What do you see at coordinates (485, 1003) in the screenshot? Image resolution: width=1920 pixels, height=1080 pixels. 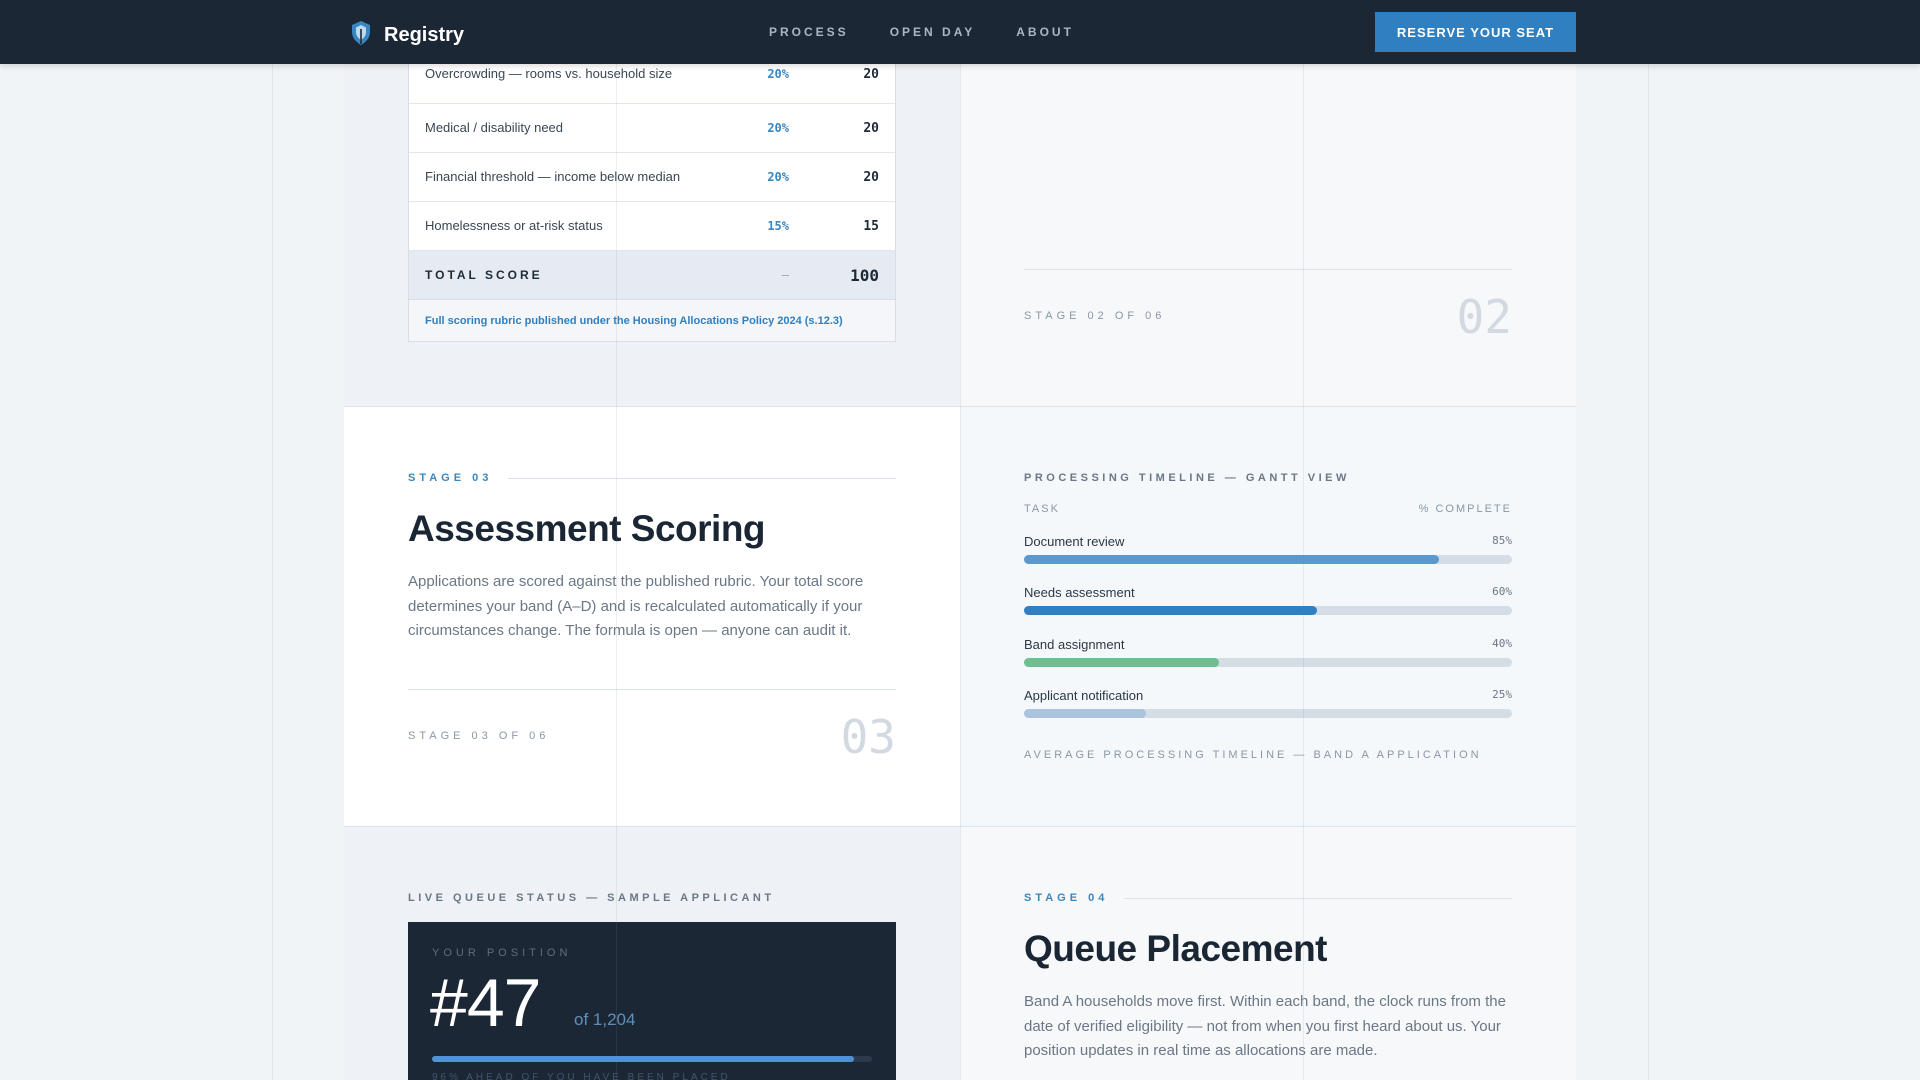 I see `queue-position-value: #47` at bounding box center [485, 1003].